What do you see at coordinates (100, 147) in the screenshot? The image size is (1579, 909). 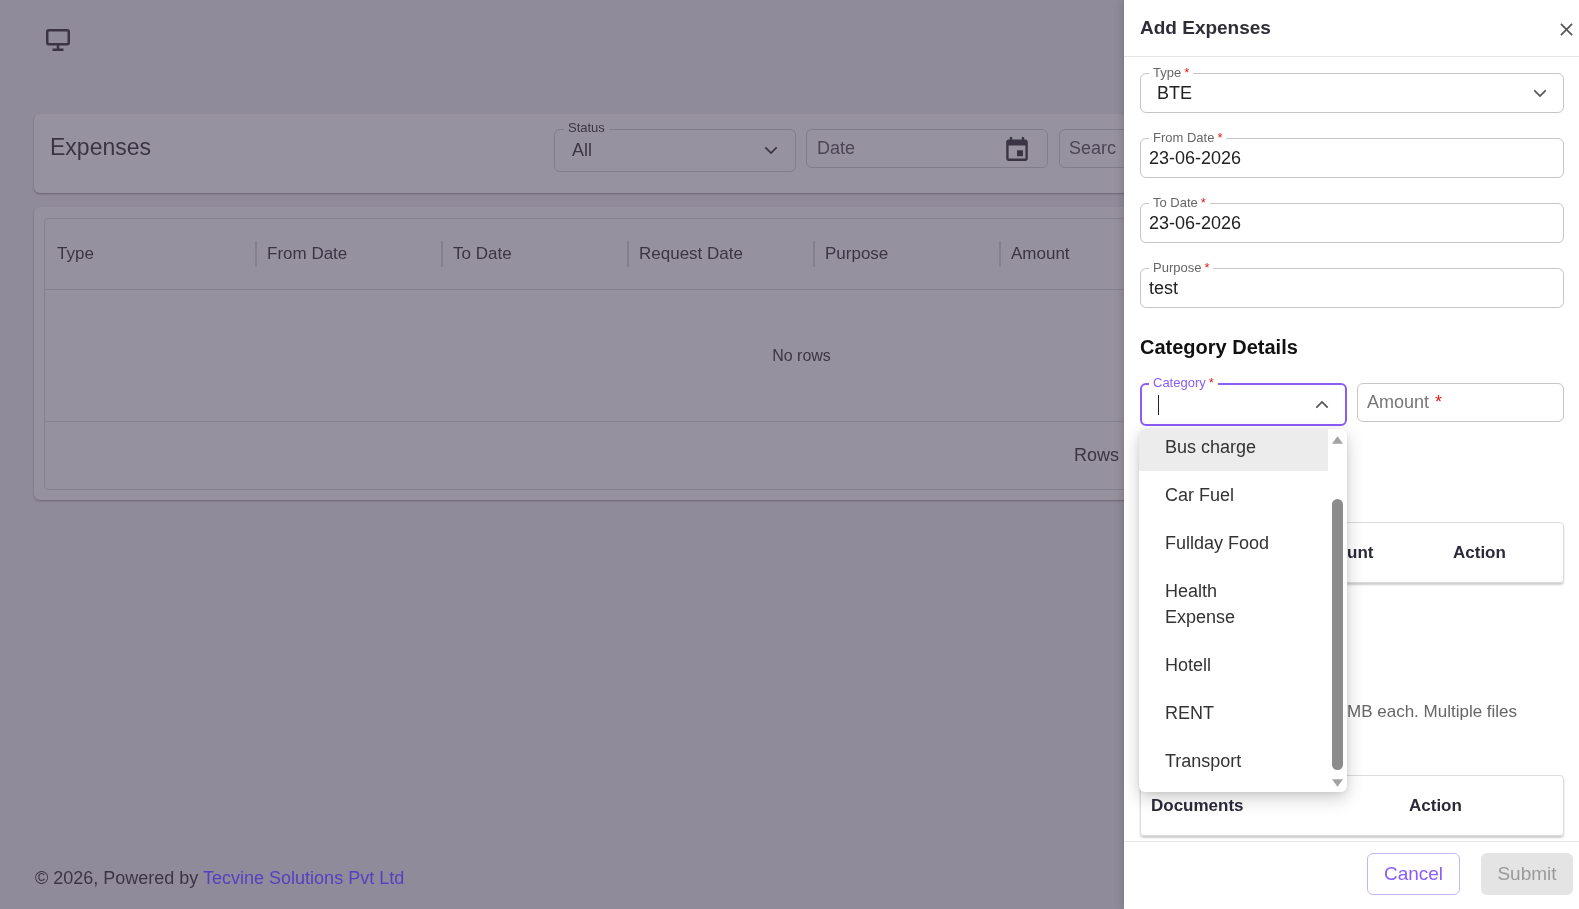 I see `page-title: Expenses` at bounding box center [100, 147].